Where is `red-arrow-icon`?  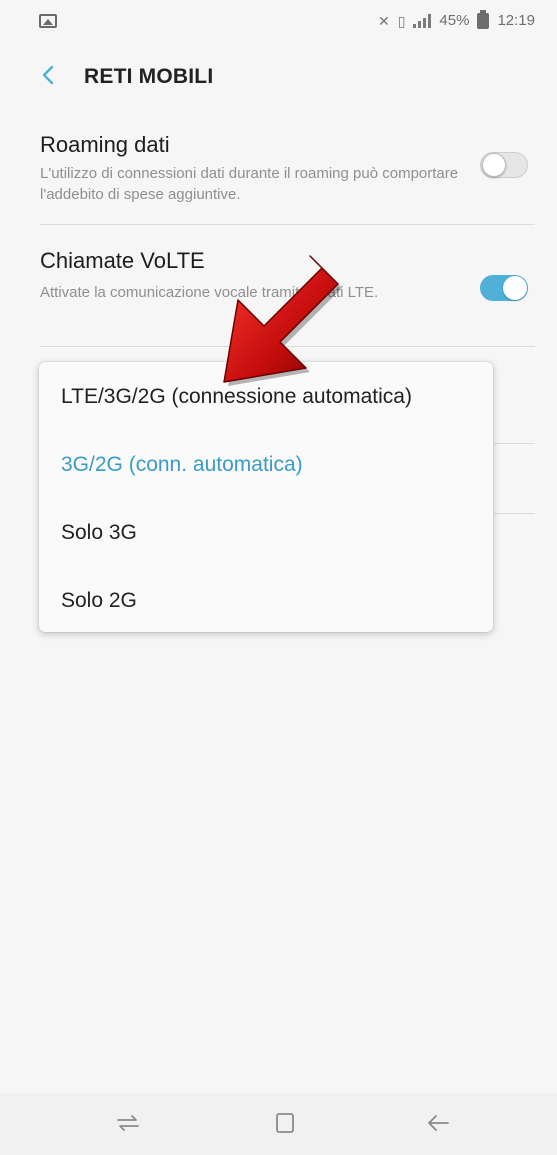 red-arrow-icon is located at coordinates (282, 320).